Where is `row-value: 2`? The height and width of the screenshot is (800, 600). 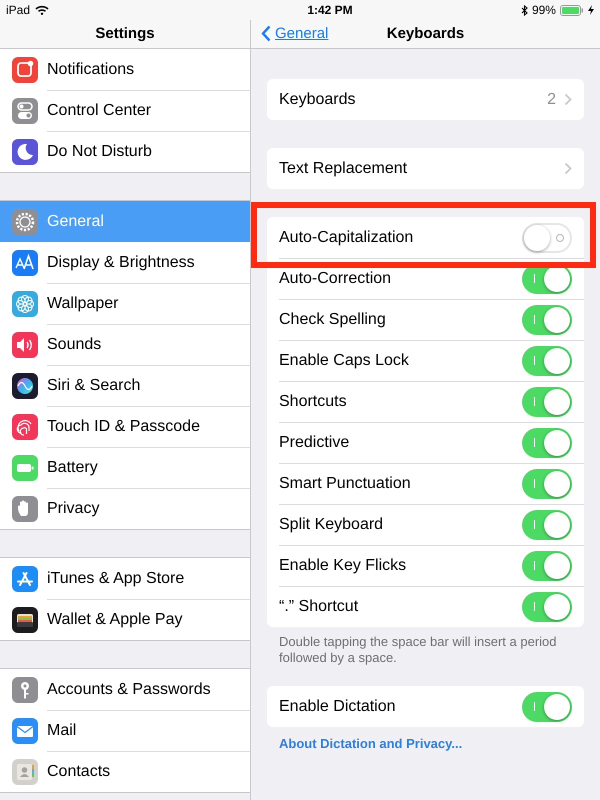 row-value: 2 is located at coordinates (551, 99).